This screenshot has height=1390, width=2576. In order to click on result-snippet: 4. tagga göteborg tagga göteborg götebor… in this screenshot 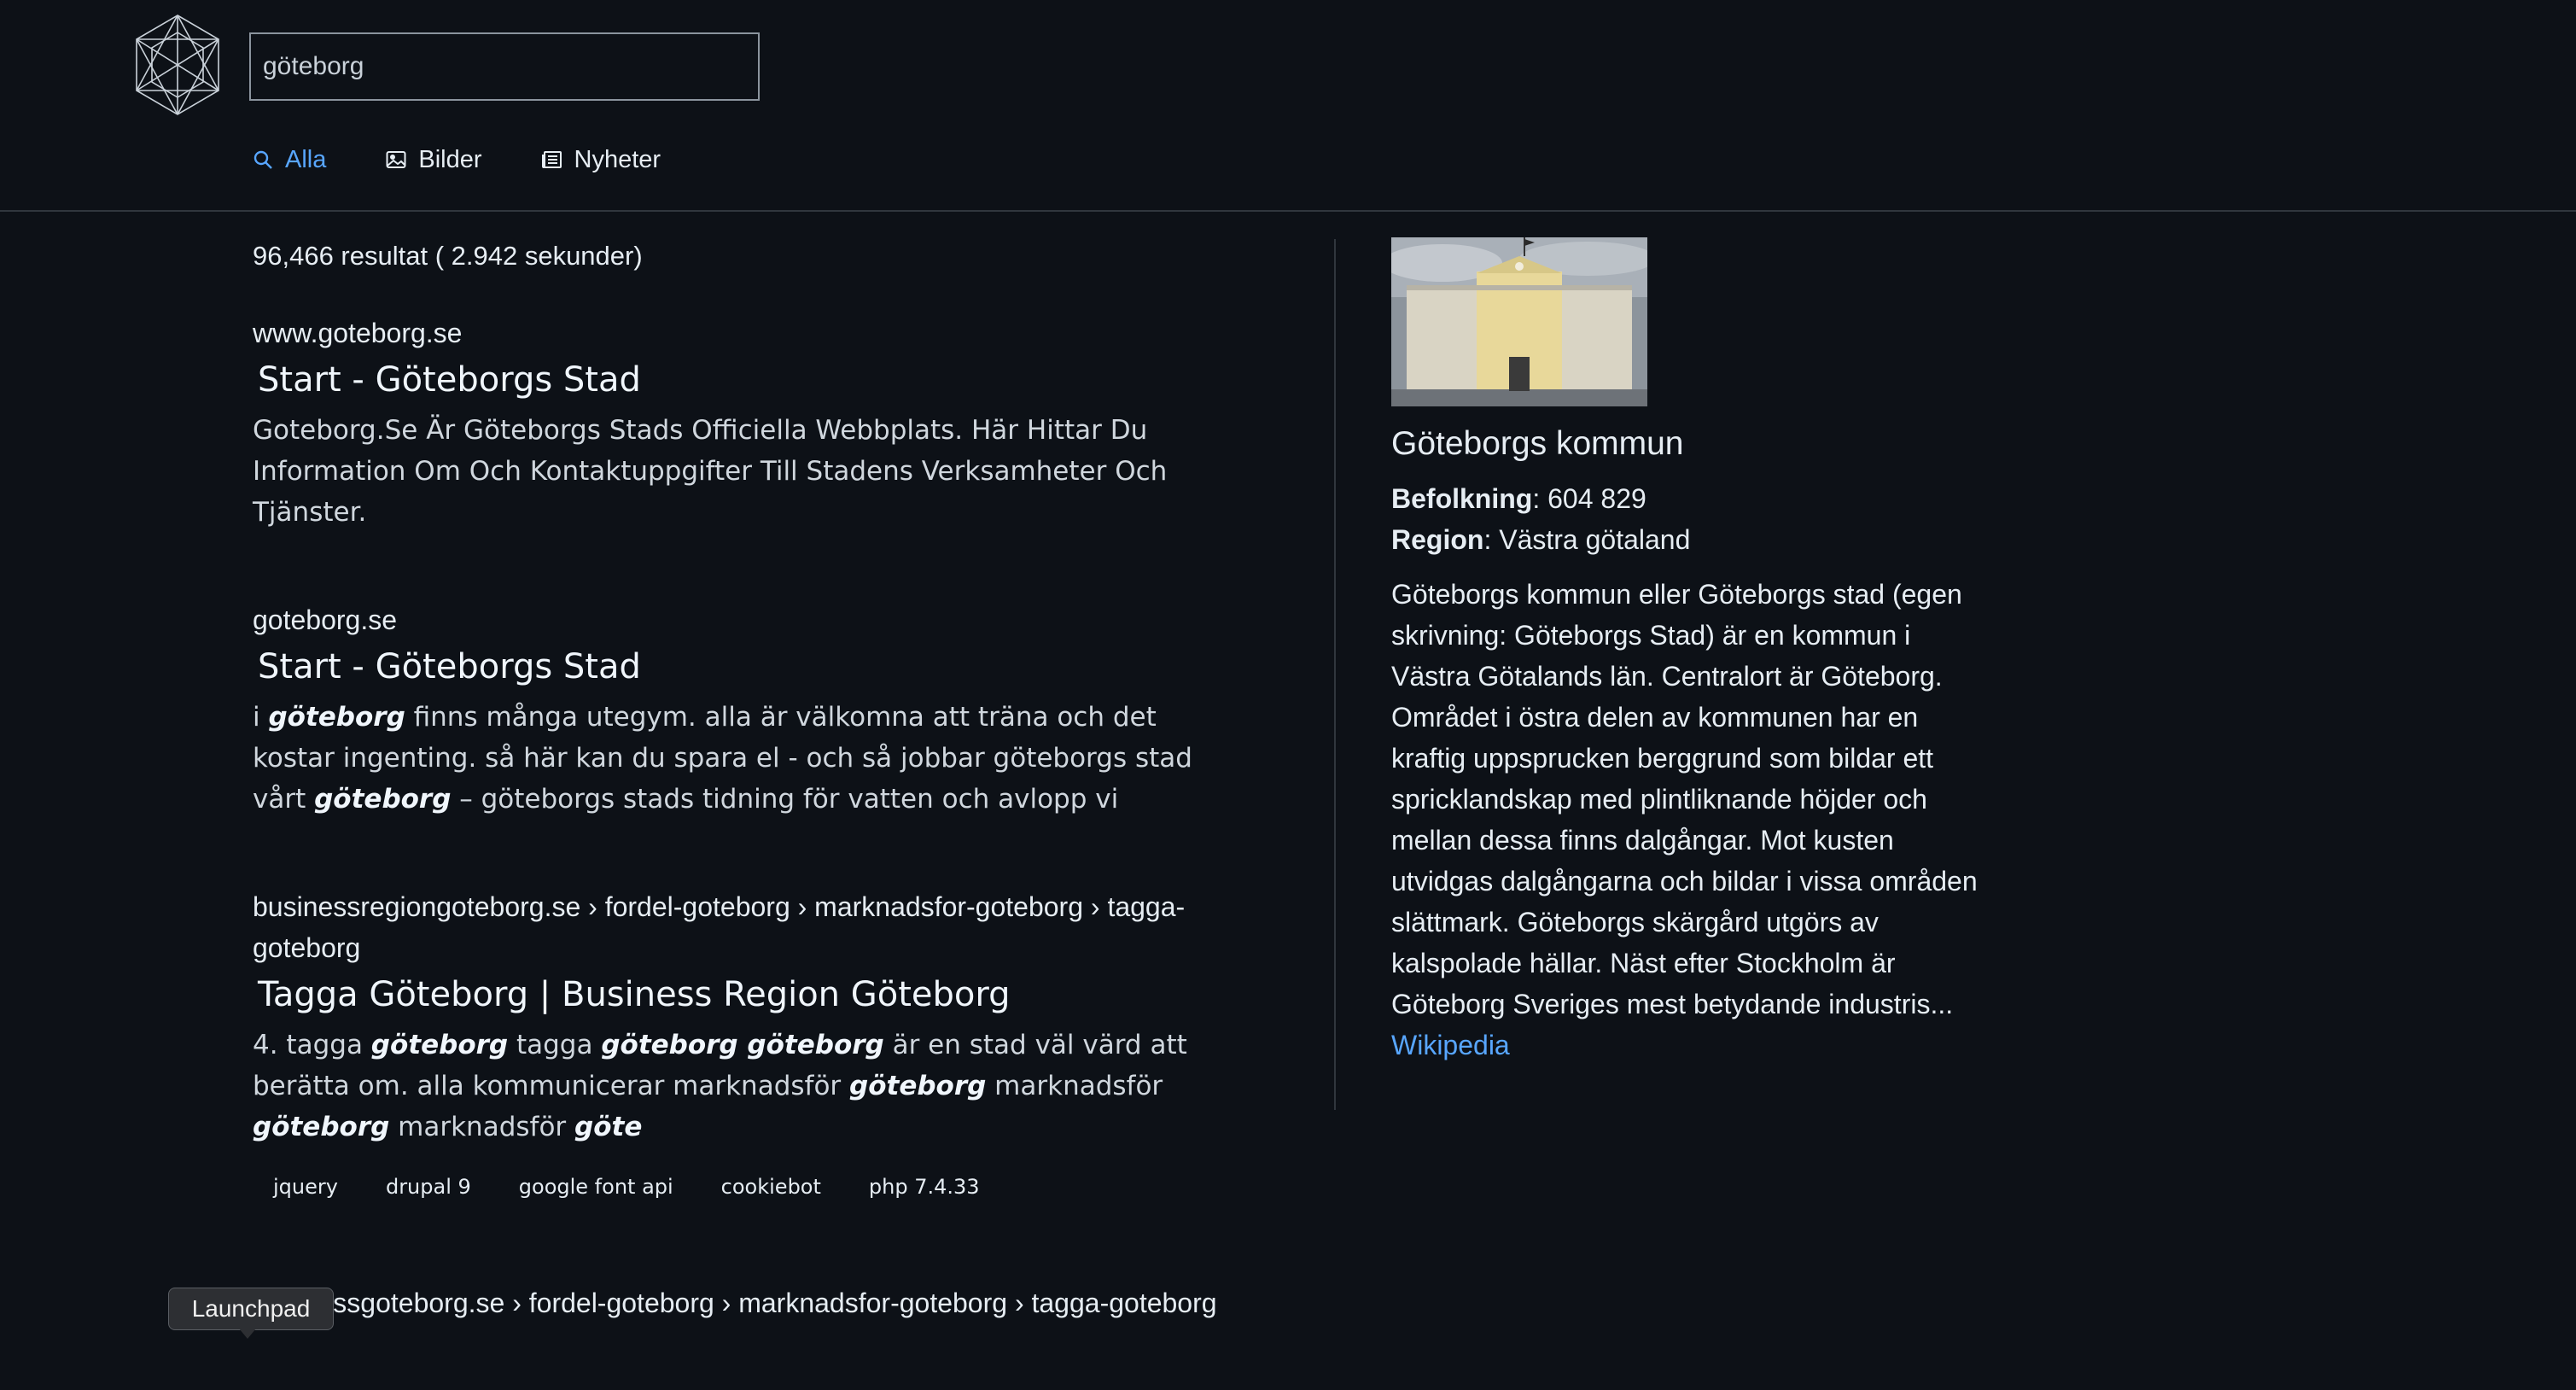, I will do `click(739, 1086)`.